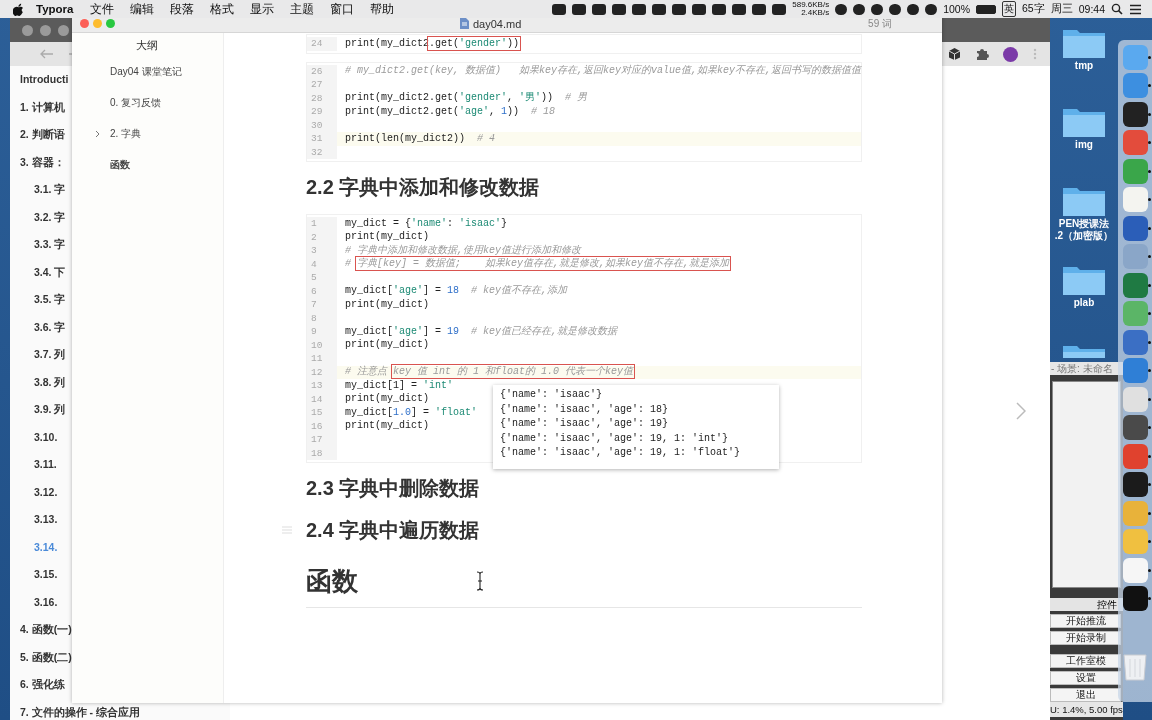  What do you see at coordinates (1085, 709) in the screenshot?
I see `status-text: U: 1.4%, 5.00 fps` at bounding box center [1085, 709].